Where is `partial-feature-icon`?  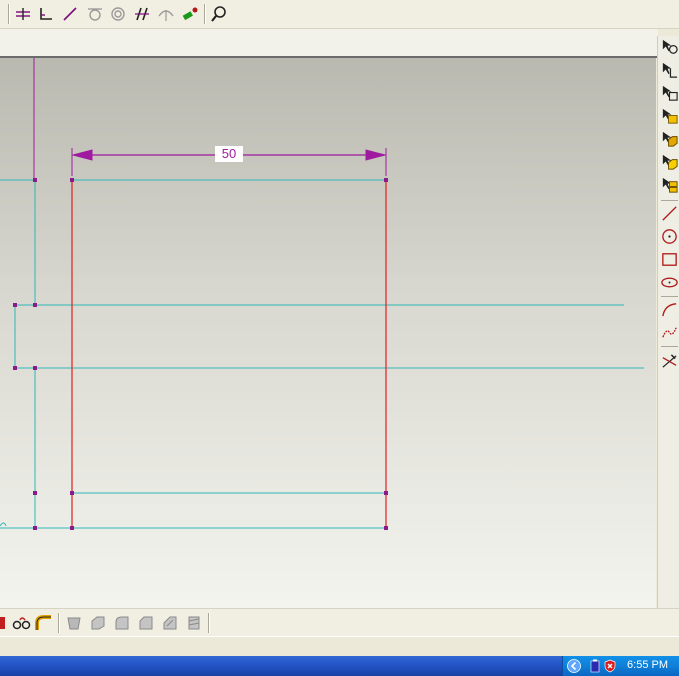
partial-feature-icon is located at coordinates (5, 623).